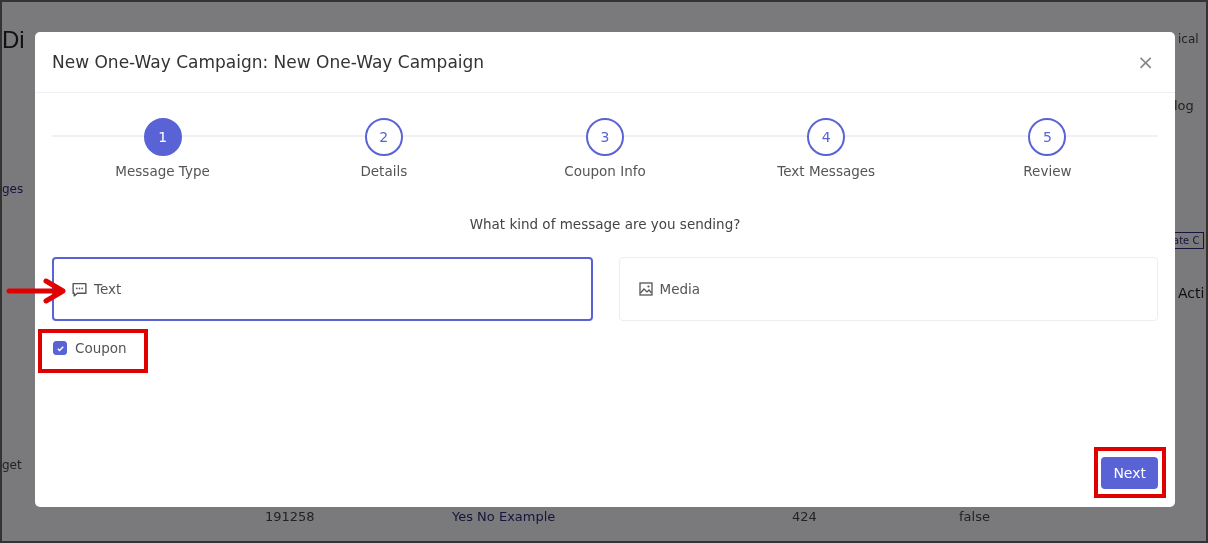  Describe the element at coordinates (605, 224) in the screenshot. I see `question-text: What kind of message are you sending?` at that location.